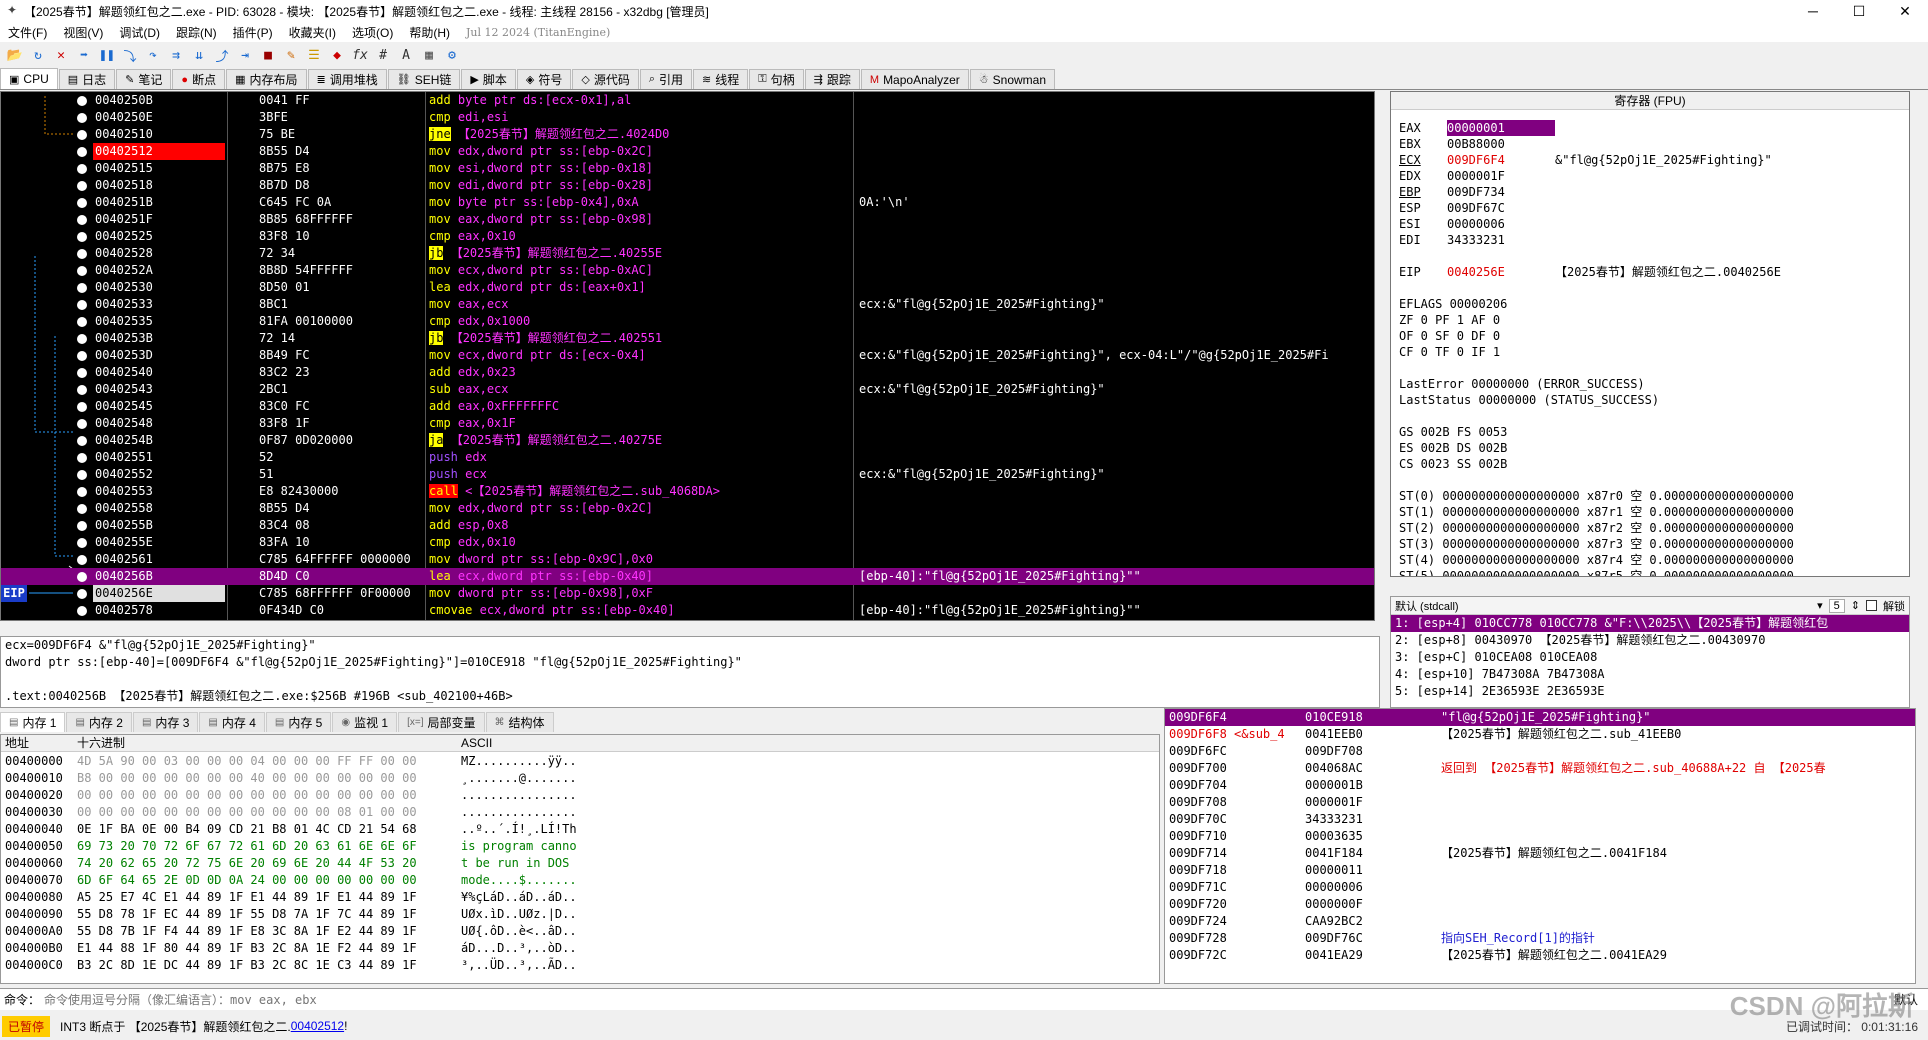 The image size is (1928, 1040). I want to click on tab-trace: ⇶ 跟踪, so click(832, 79).